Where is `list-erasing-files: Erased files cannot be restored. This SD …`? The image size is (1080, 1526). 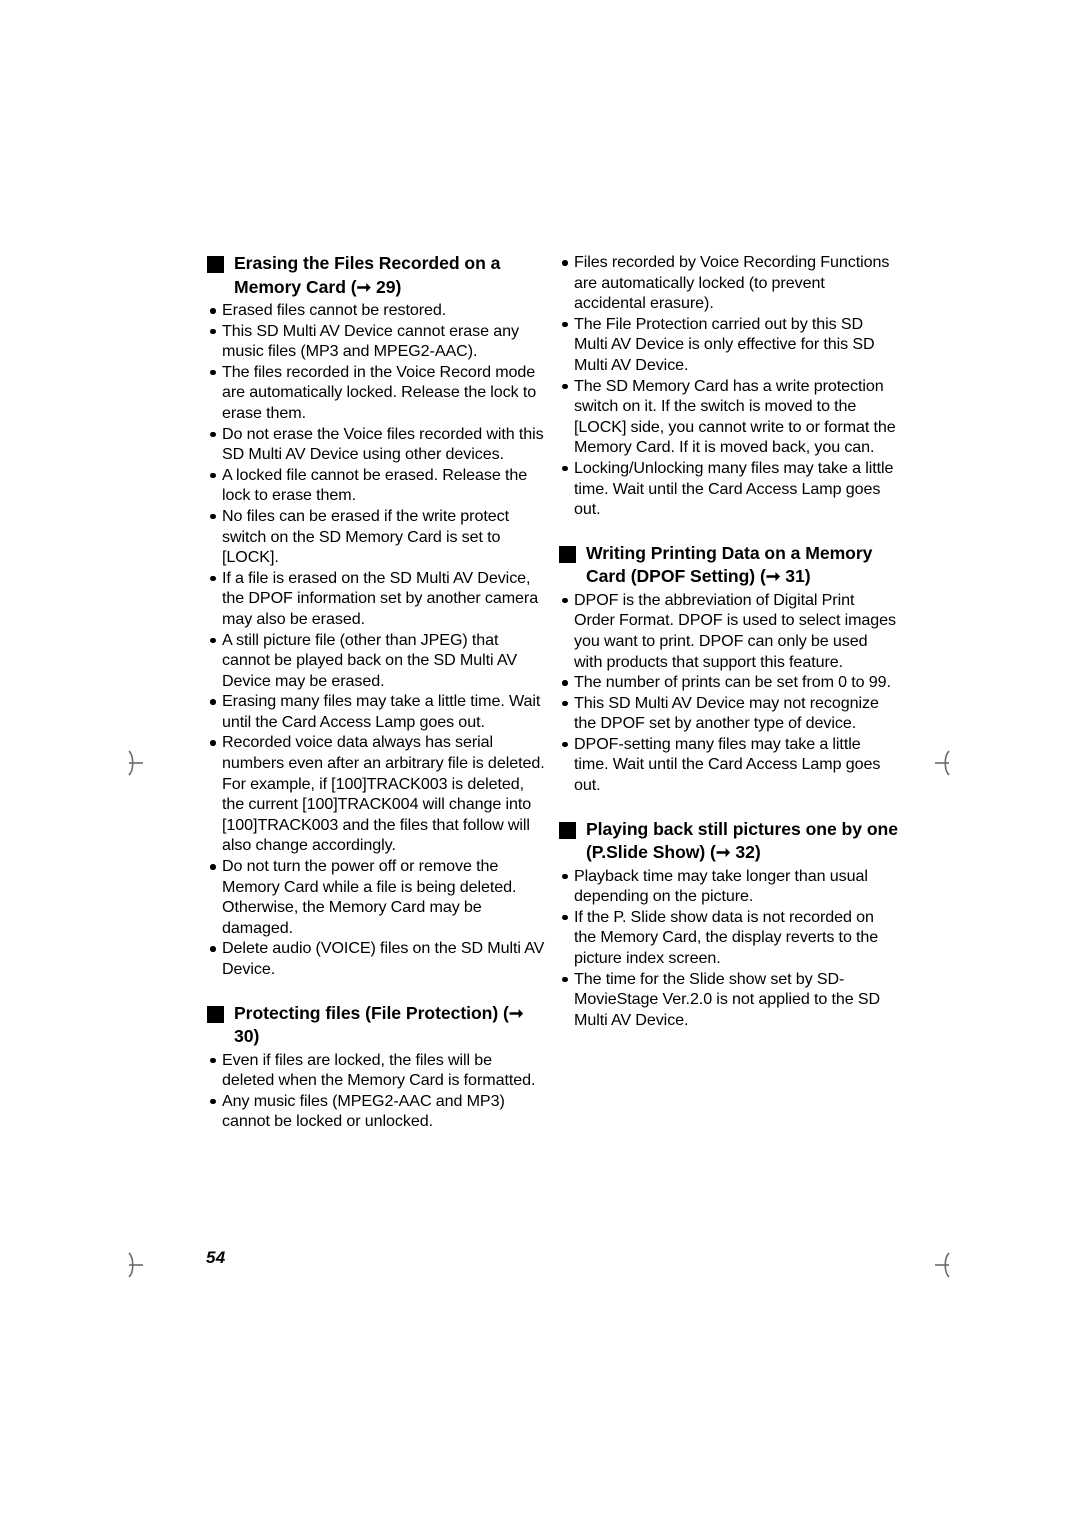
list-erasing-files: Erased files cannot be restored. This SD … is located at coordinates (376, 640).